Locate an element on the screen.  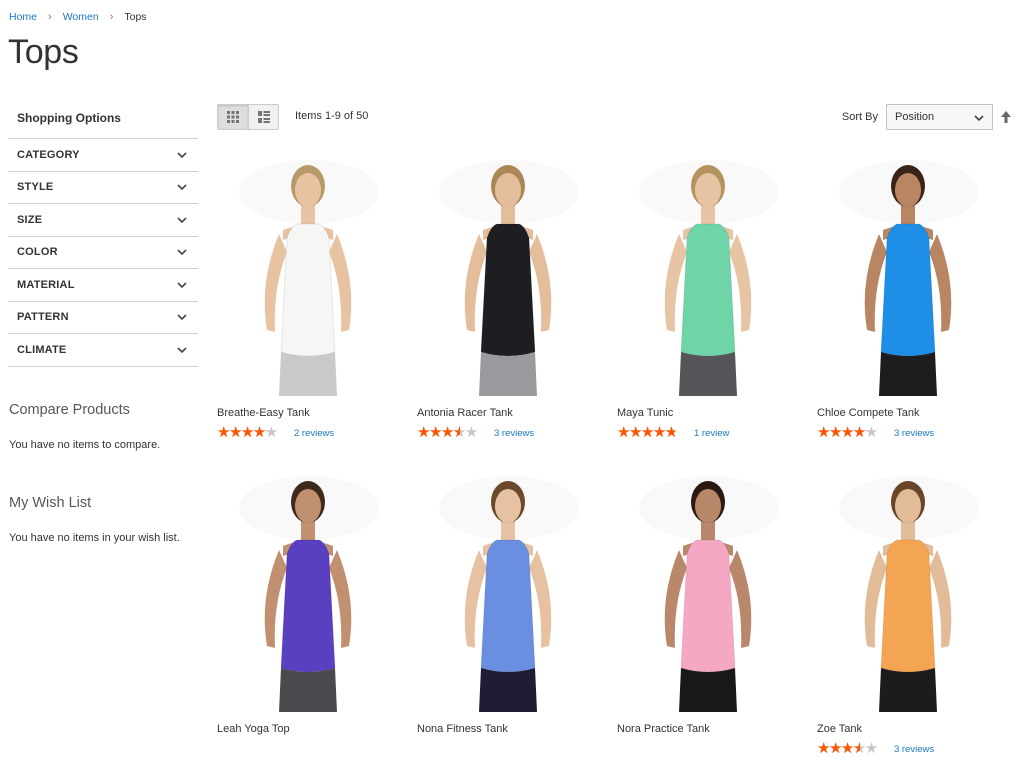
filter-pattern: PATTERN is located at coordinates (103, 318).